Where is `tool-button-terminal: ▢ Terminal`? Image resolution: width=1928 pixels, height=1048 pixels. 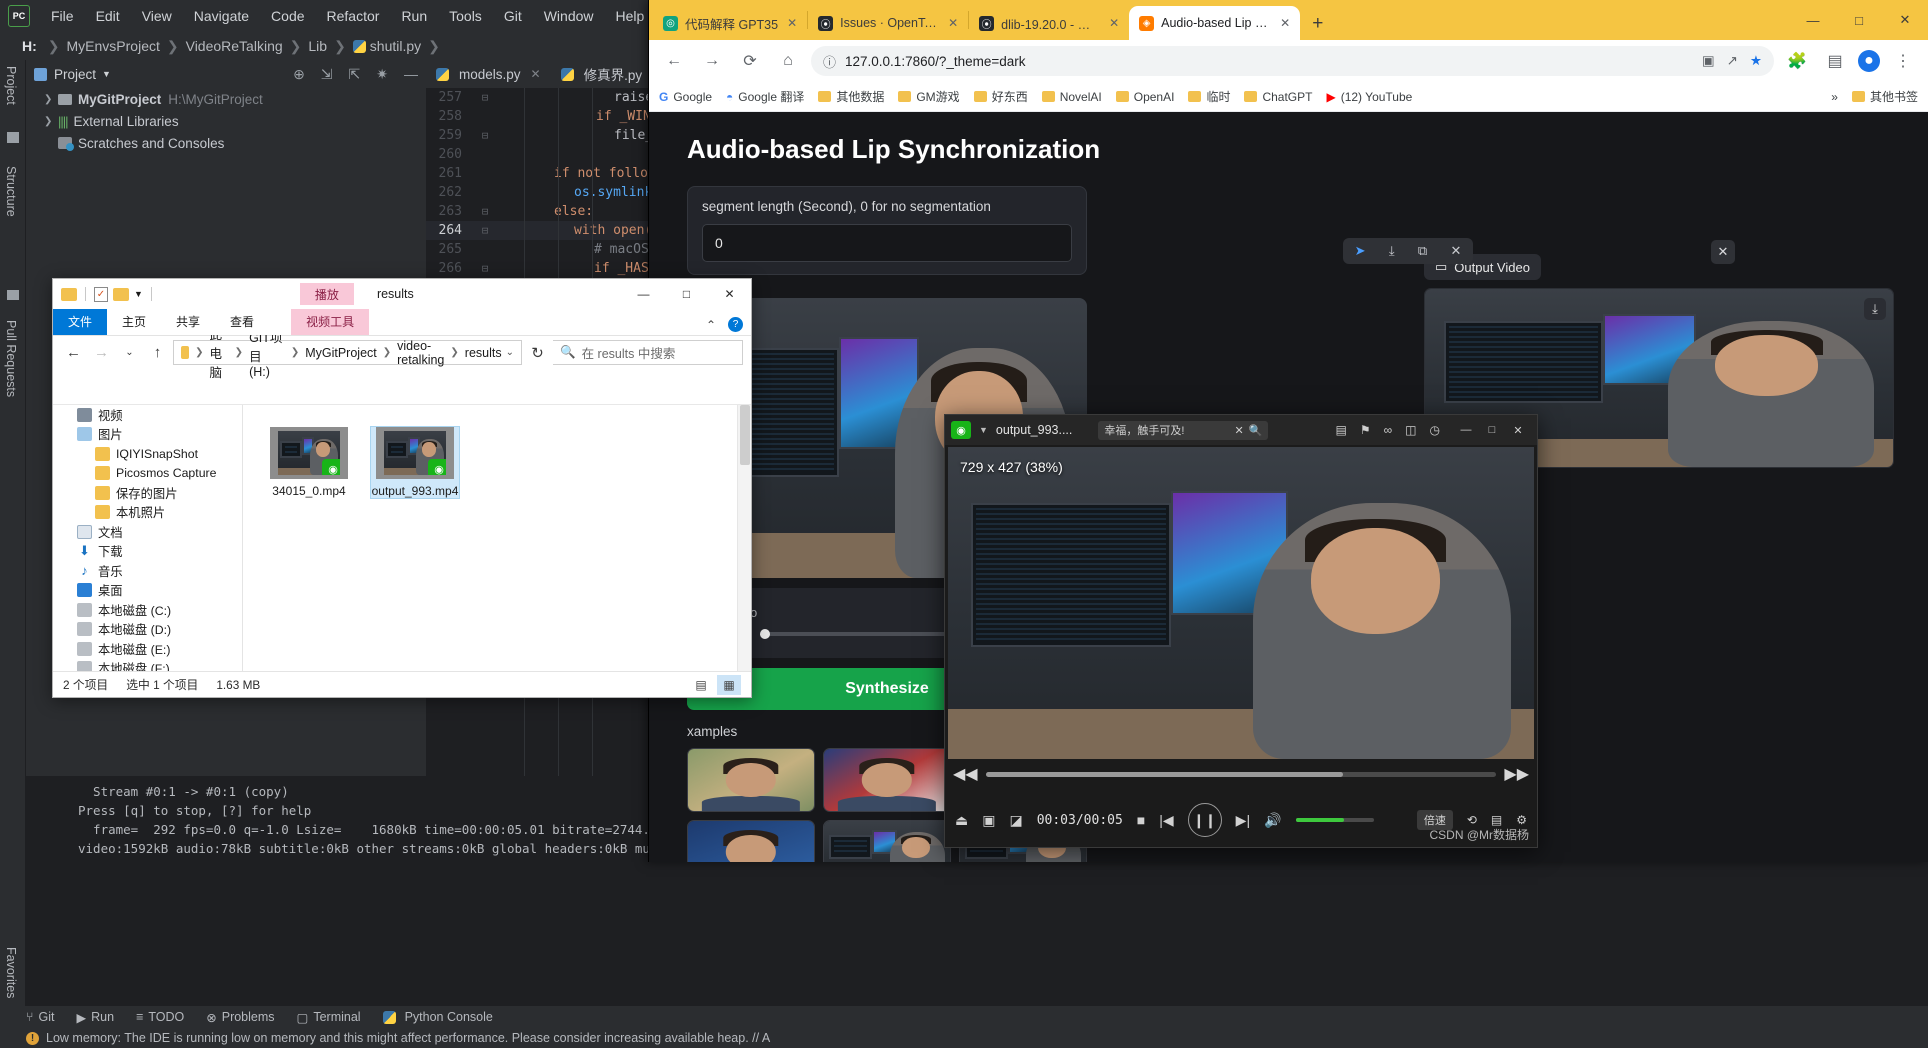 tool-button-terminal: ▢ Terminal is located at coordinates (329, 1017).